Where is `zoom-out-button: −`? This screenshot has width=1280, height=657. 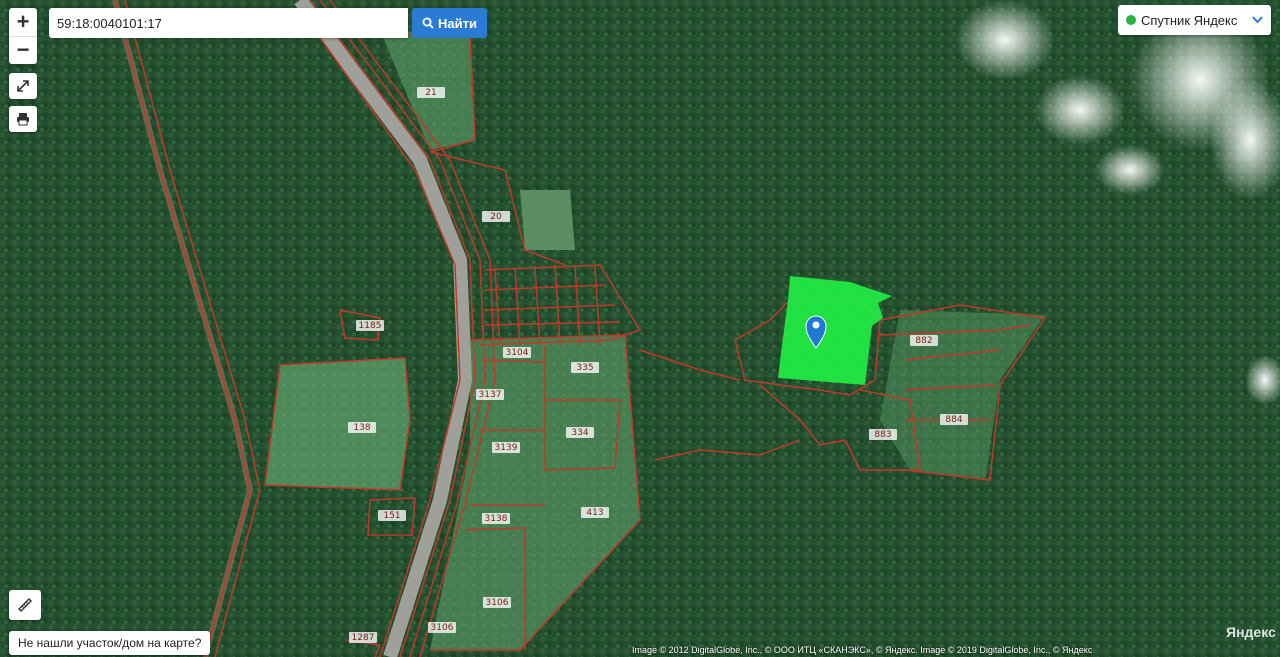
zoom-out-button: − is located at coordinates (23, 51).